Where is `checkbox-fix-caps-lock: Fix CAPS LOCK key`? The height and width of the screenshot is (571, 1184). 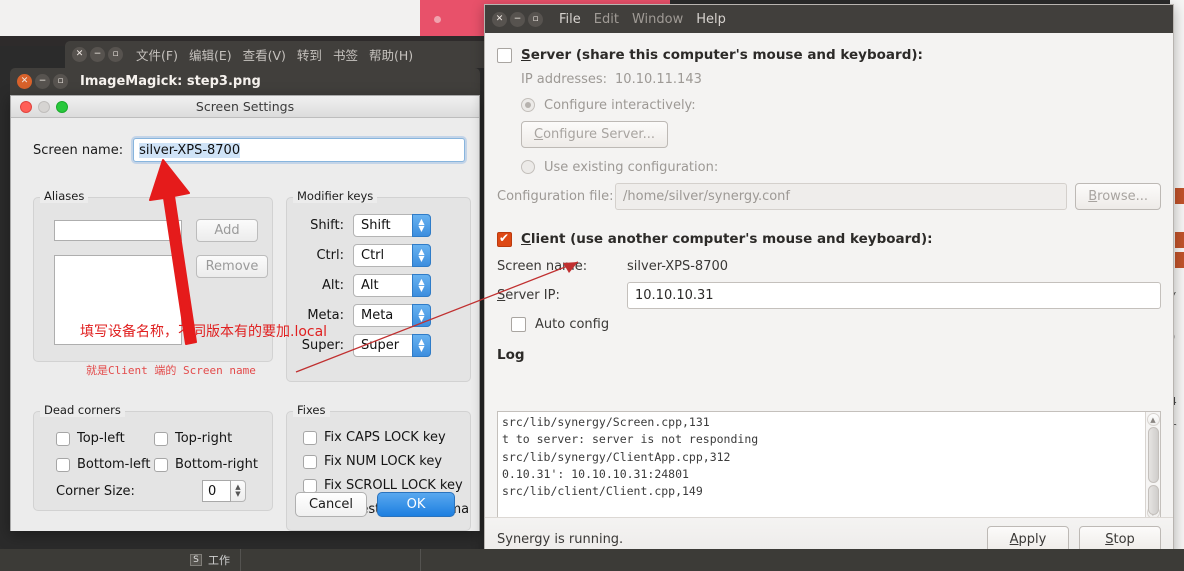 checkbox-fix-caps-lock: Fix CAPS LOCK key is located at coordinates (374, 437).